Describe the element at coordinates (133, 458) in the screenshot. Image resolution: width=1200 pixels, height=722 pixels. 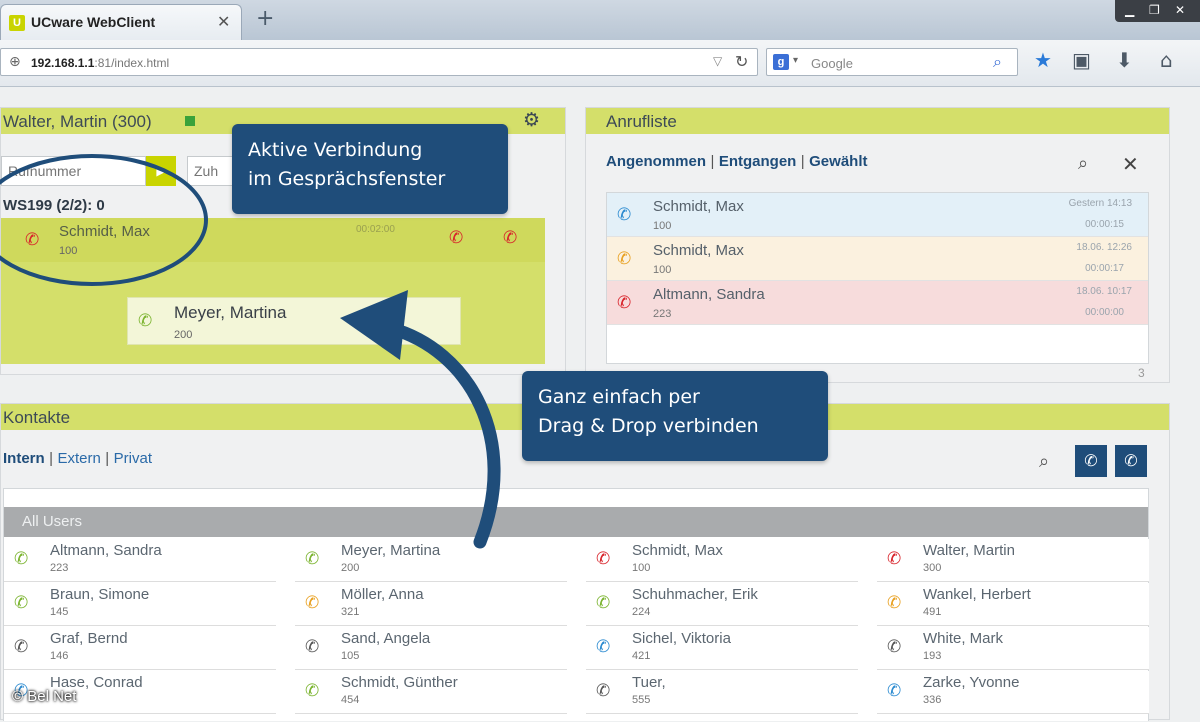
I see `filter-privat: Privat` at that location.